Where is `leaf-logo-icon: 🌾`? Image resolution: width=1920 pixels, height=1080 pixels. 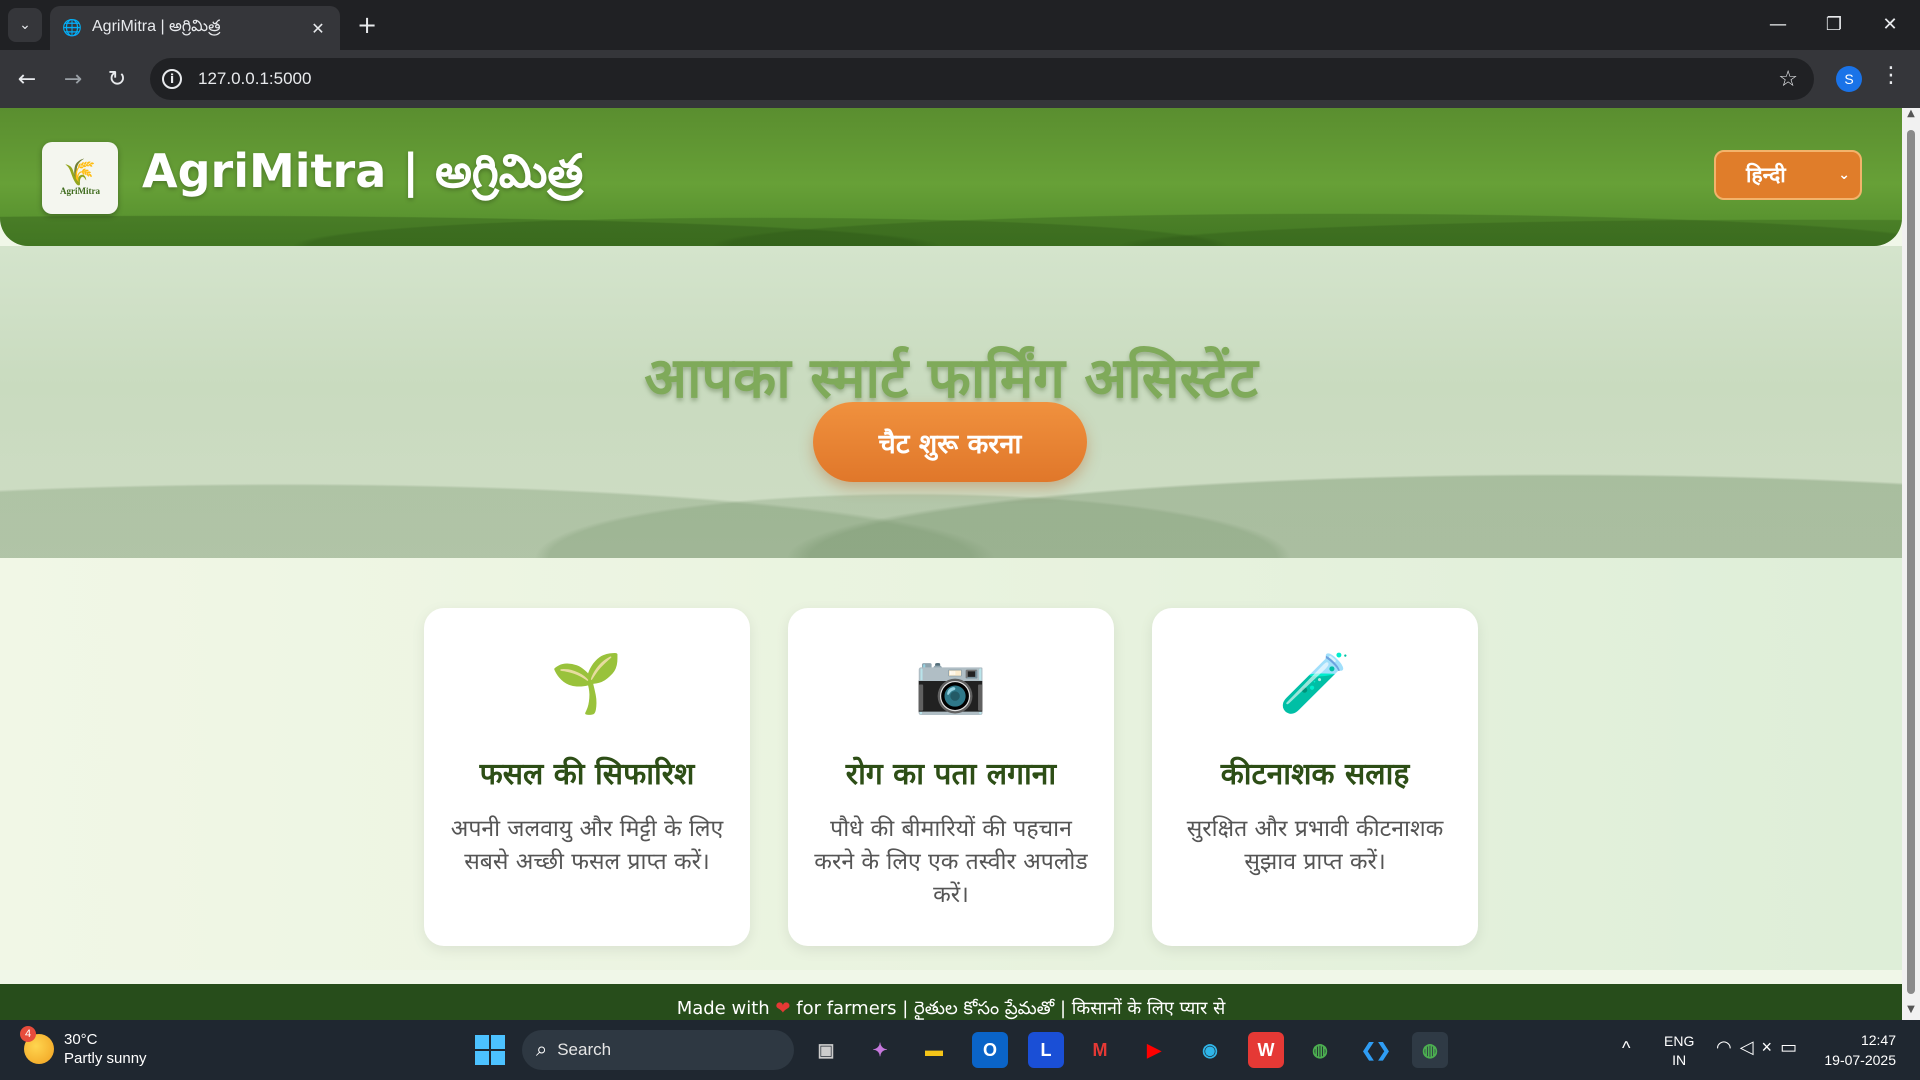
leaf-logo-icon: 🌾 is located at coordinates (80, 173).